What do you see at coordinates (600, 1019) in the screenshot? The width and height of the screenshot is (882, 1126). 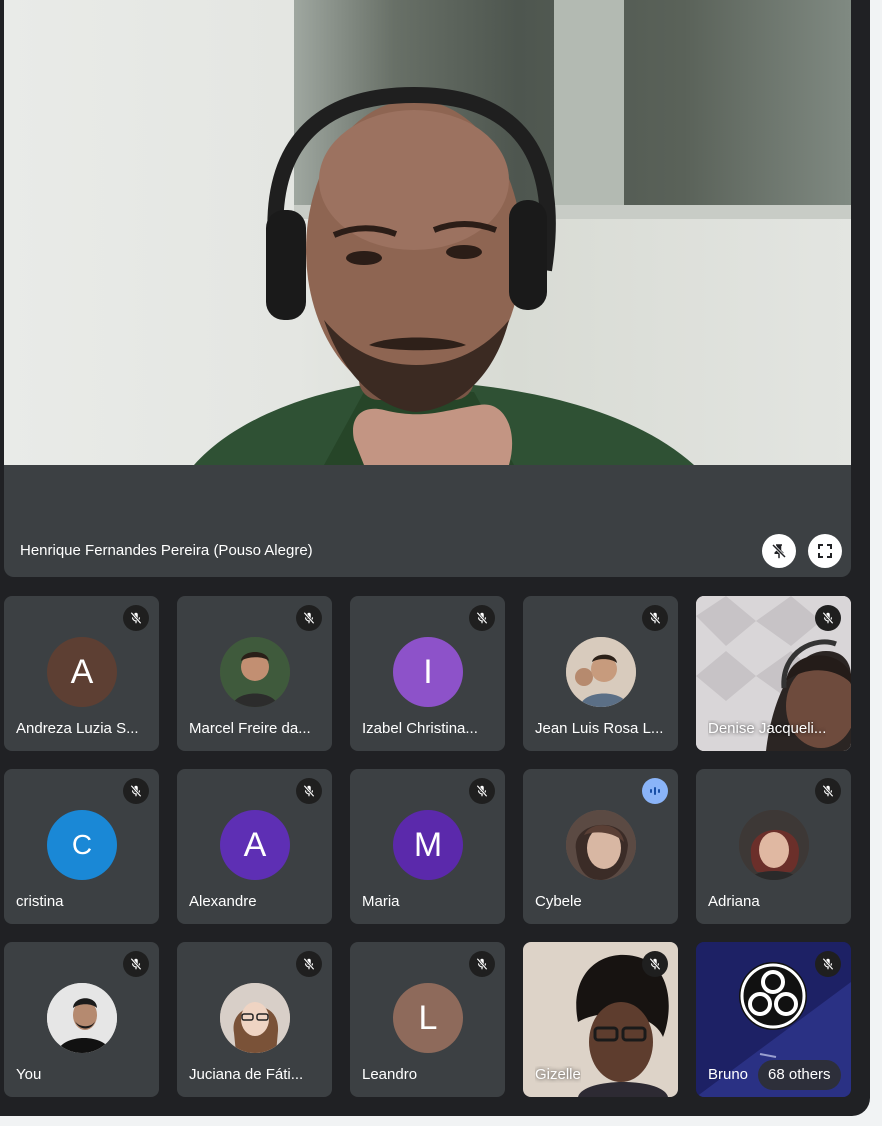 I see `participant-video-tile: Gizelle` at bounding box center [600, 1019].